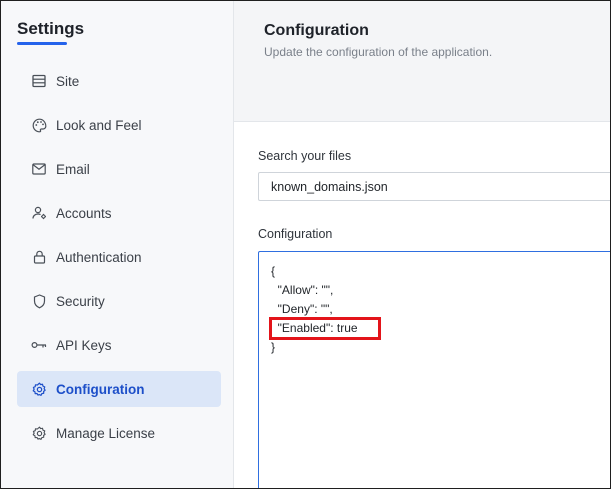 The height and width of the screenshot is (489, 611). Describe the element at coordinates (119, 301) in the screenshot. I see `sidebar-item-security: Security` at that location.